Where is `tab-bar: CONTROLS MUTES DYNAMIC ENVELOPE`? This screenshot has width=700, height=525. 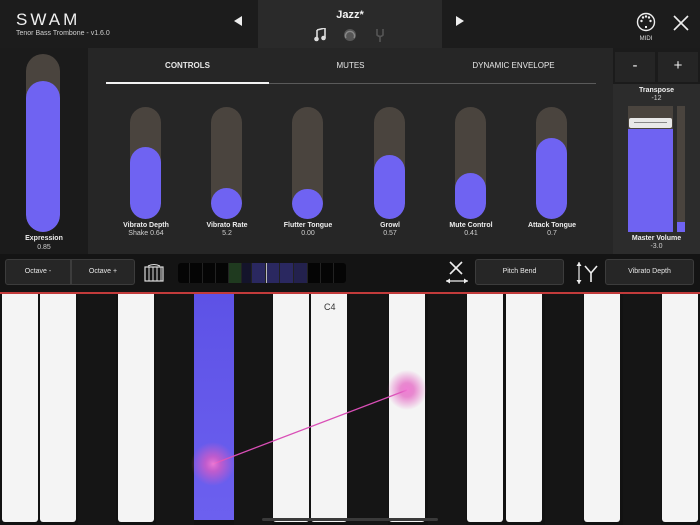
tab-bar: CONTROLS MUTES DYNAMIC ENVELOPE is located at coordinates (351, 72).